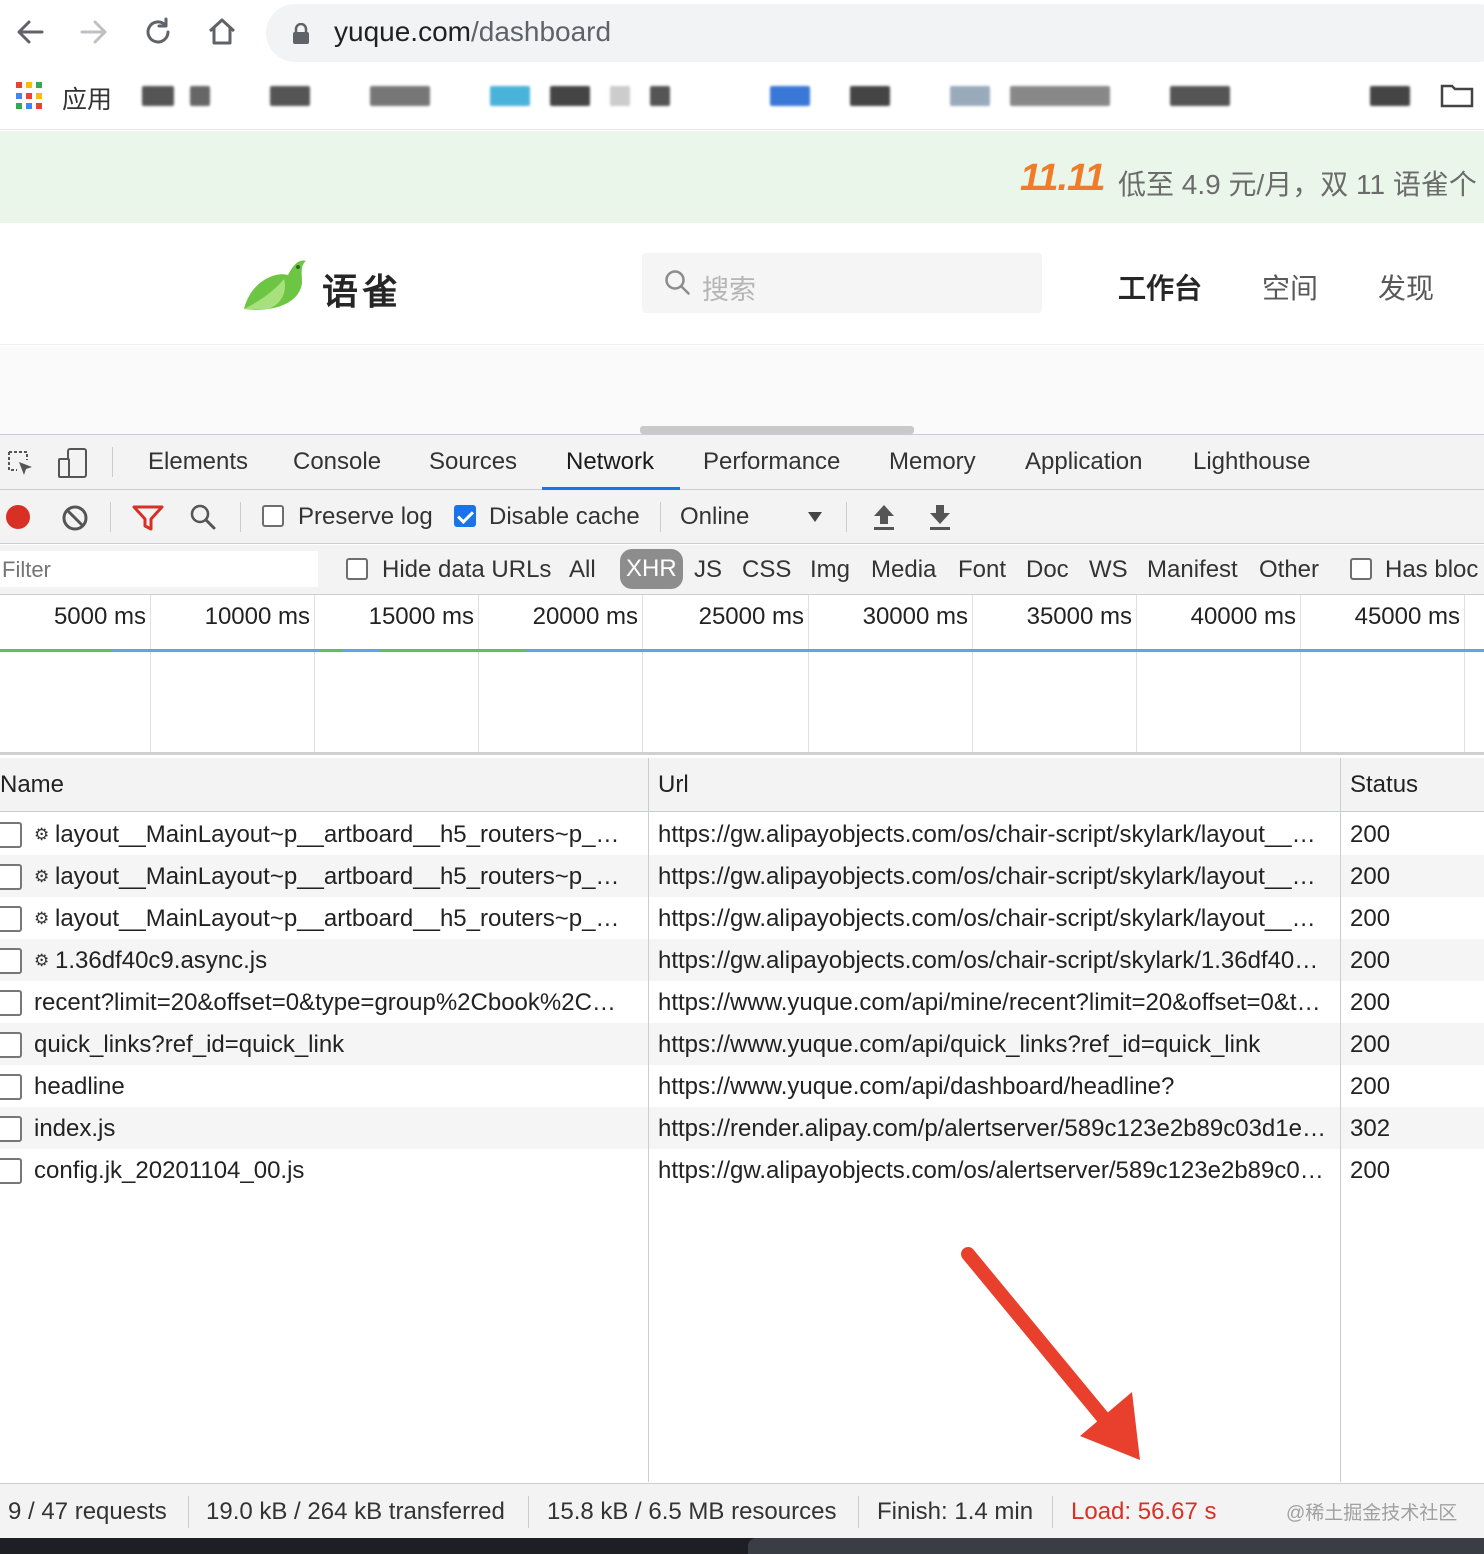 This screenshot has height=1554, width=1484. Describe the element at coordinates (1047, 570) in the screenshot. I see `filter-type-doc: Doc` at that location.